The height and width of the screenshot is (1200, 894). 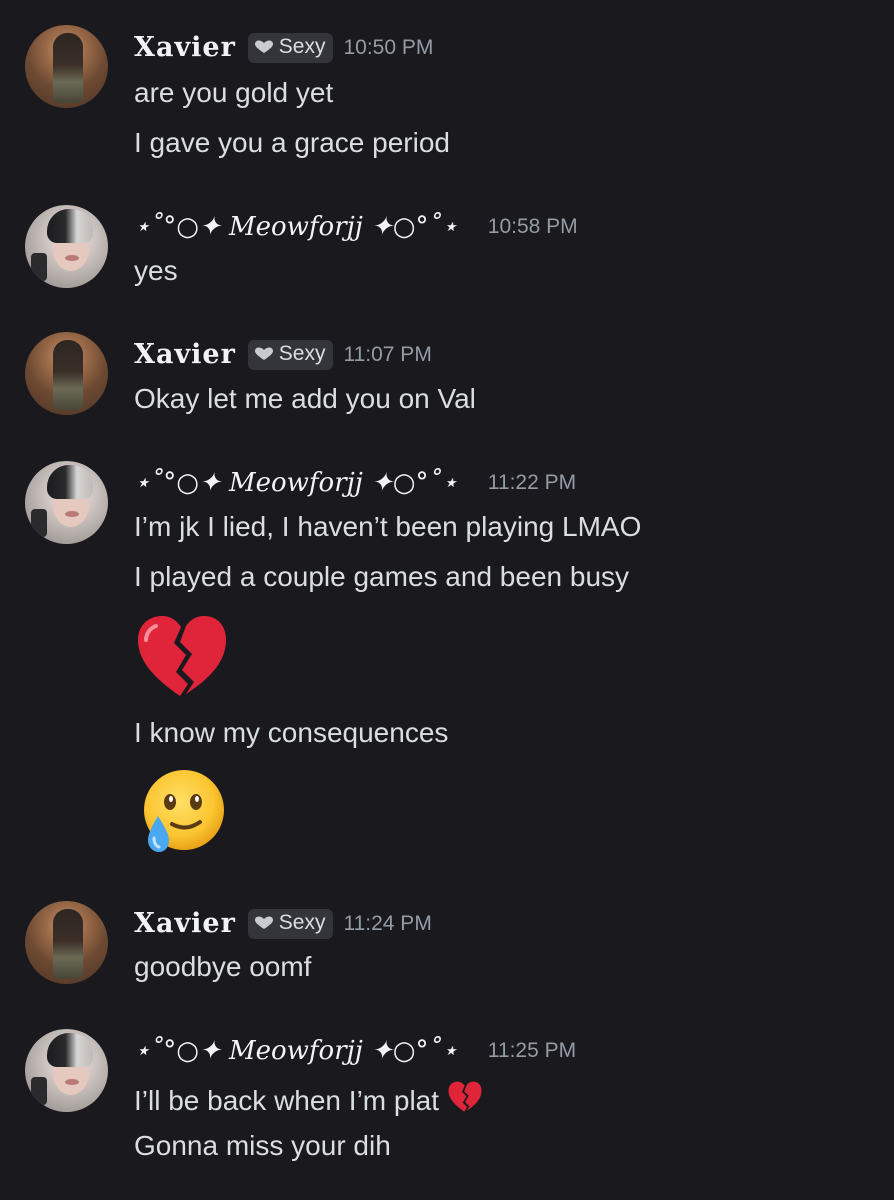 I want to click on timestamp: 11:25 PM, so click(x=532, y=1050).